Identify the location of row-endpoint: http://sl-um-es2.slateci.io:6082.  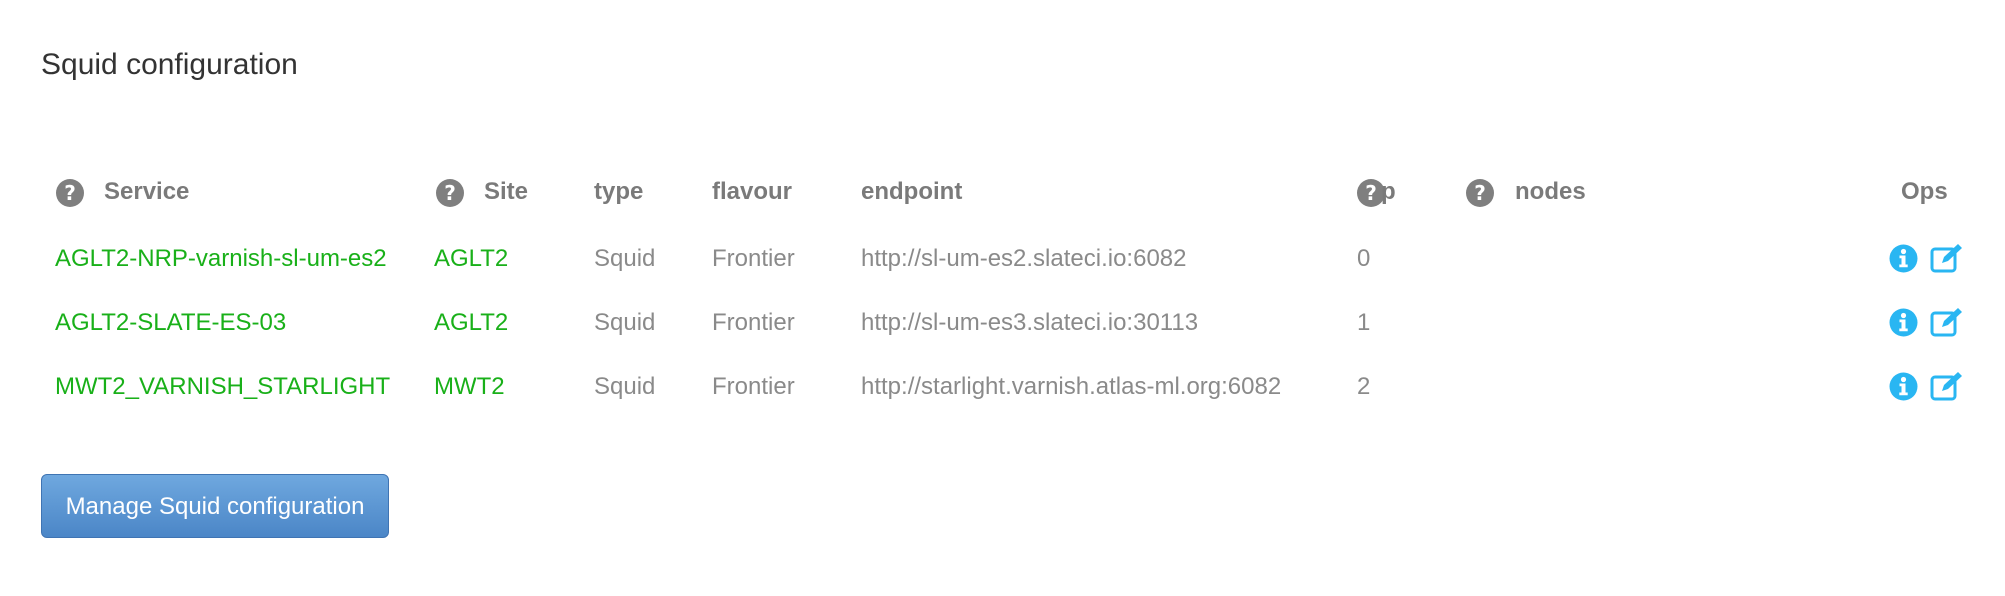
(1024, 258).